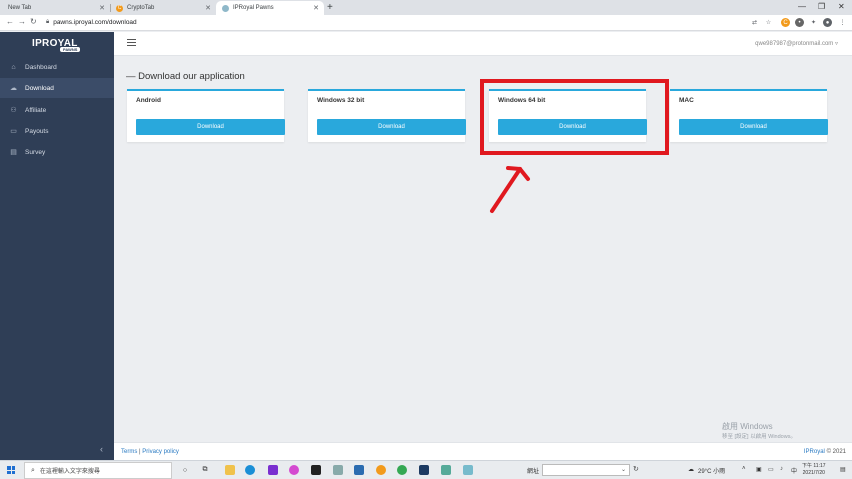 The height and width of the screenshot is (479, 852). I want to click on sidebar-item-label: Survey, so click(35, 152).